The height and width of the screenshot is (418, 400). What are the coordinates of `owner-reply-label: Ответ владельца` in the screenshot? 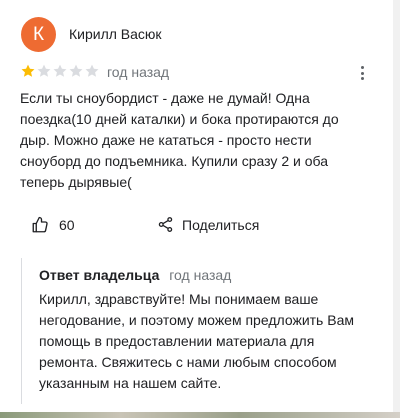 It's located at (99, 275).